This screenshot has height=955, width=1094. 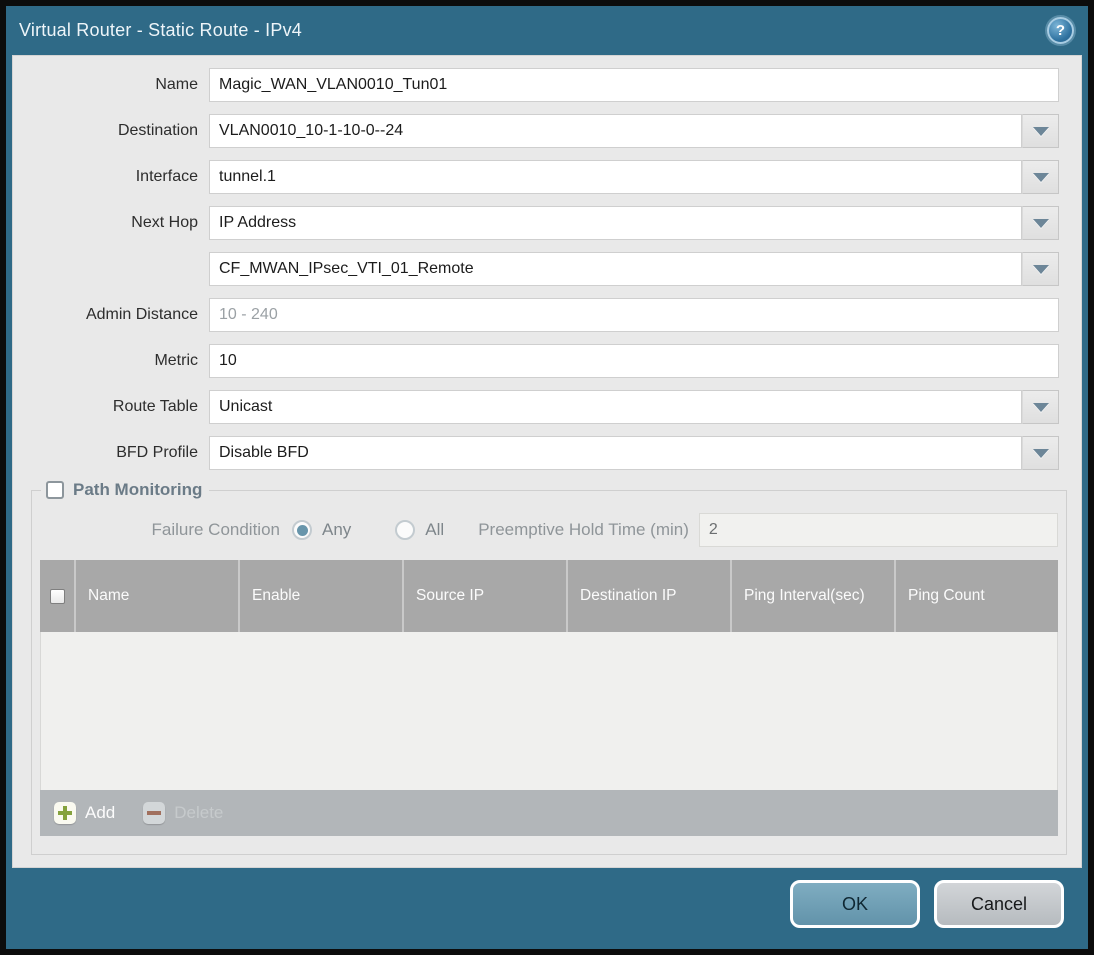 I want to click on metric-row: Metric, so click(x=547, y=361).